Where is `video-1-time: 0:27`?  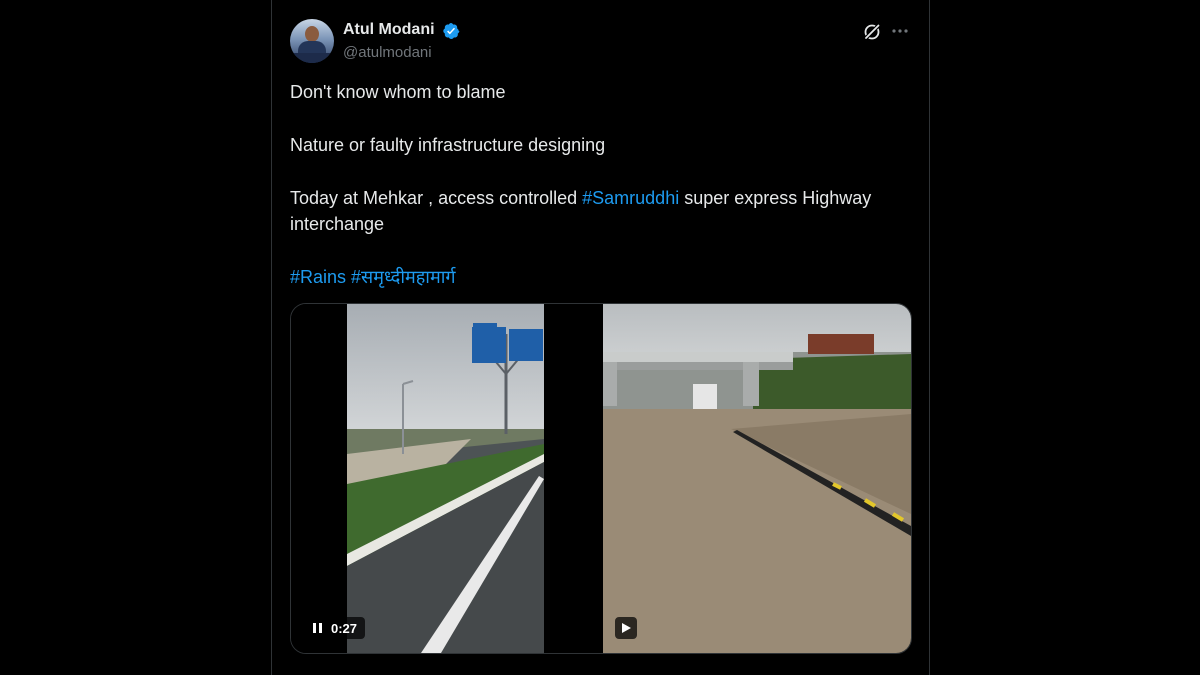 video-1-time: 0:27 is located at coordinates (344, 628).